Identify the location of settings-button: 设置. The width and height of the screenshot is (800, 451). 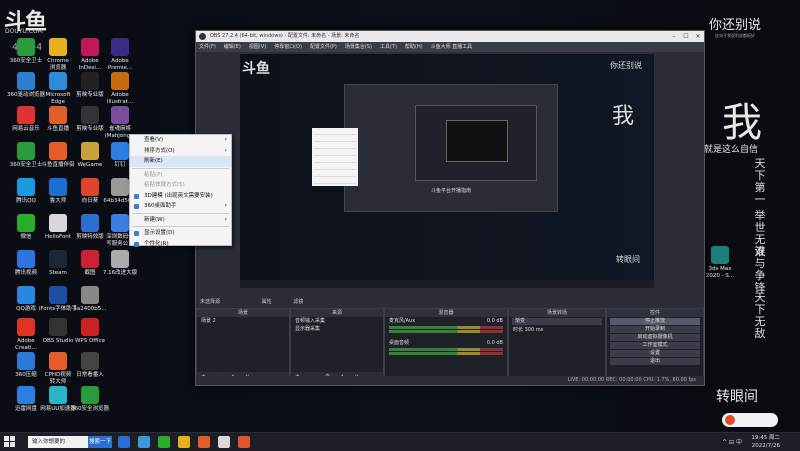
(655, 353).